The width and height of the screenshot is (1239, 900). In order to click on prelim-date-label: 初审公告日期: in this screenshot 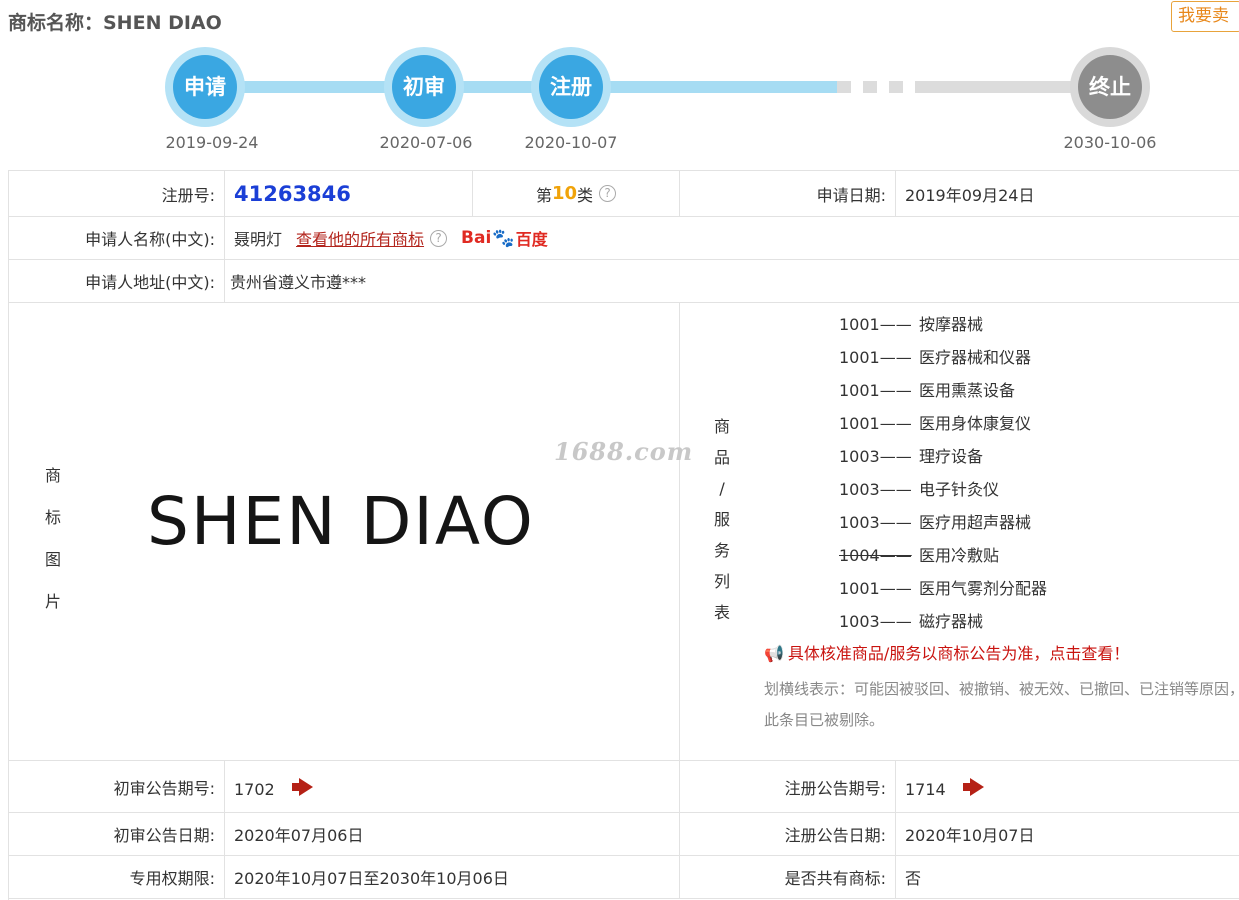, I will do `click(117, 834)`.